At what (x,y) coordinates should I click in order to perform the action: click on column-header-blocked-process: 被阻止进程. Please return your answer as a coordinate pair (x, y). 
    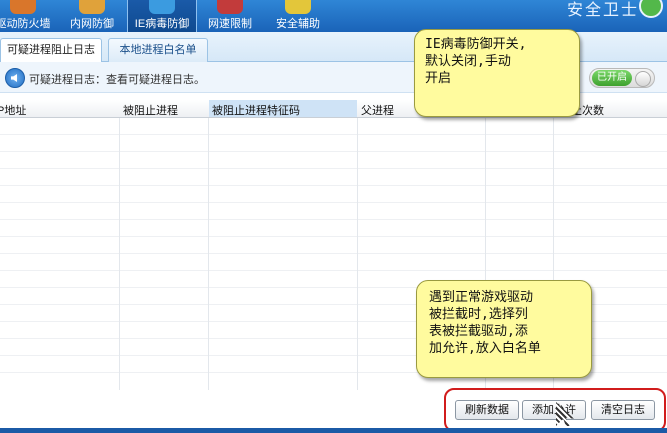
    Looking at the image, I should click on (150, 110).